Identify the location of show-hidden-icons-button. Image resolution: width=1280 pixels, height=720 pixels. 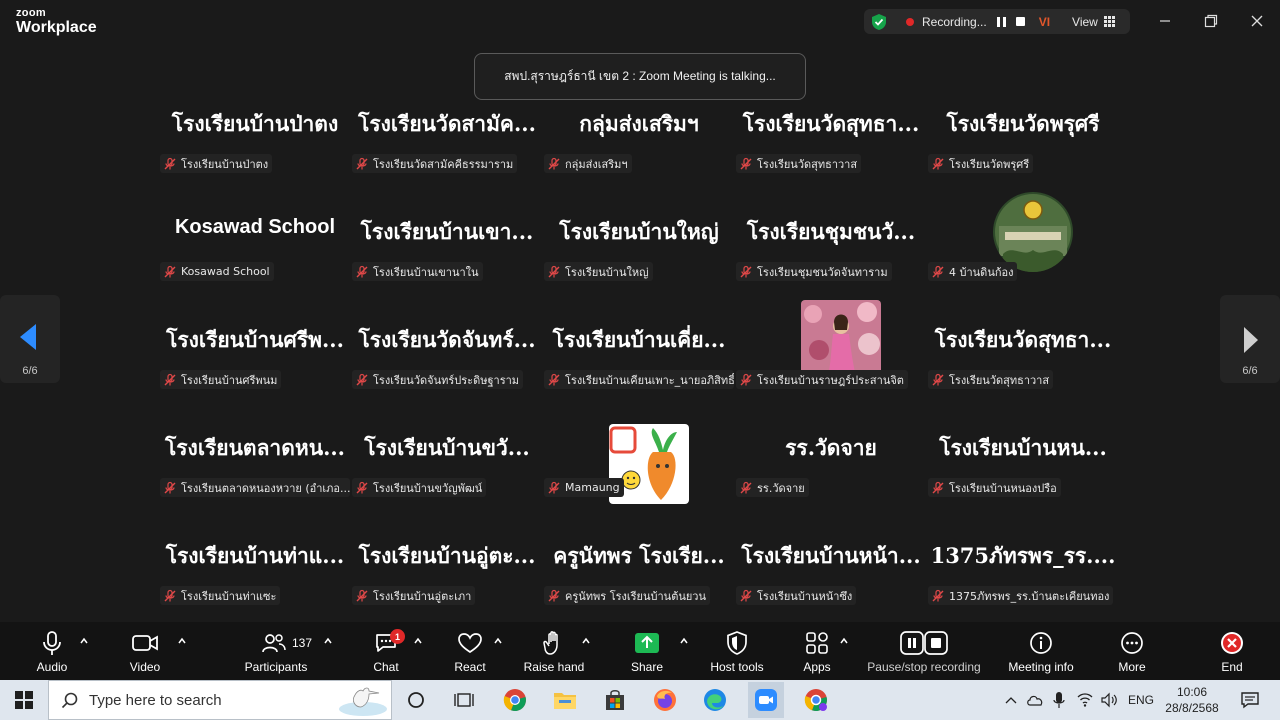
(1011, 700).